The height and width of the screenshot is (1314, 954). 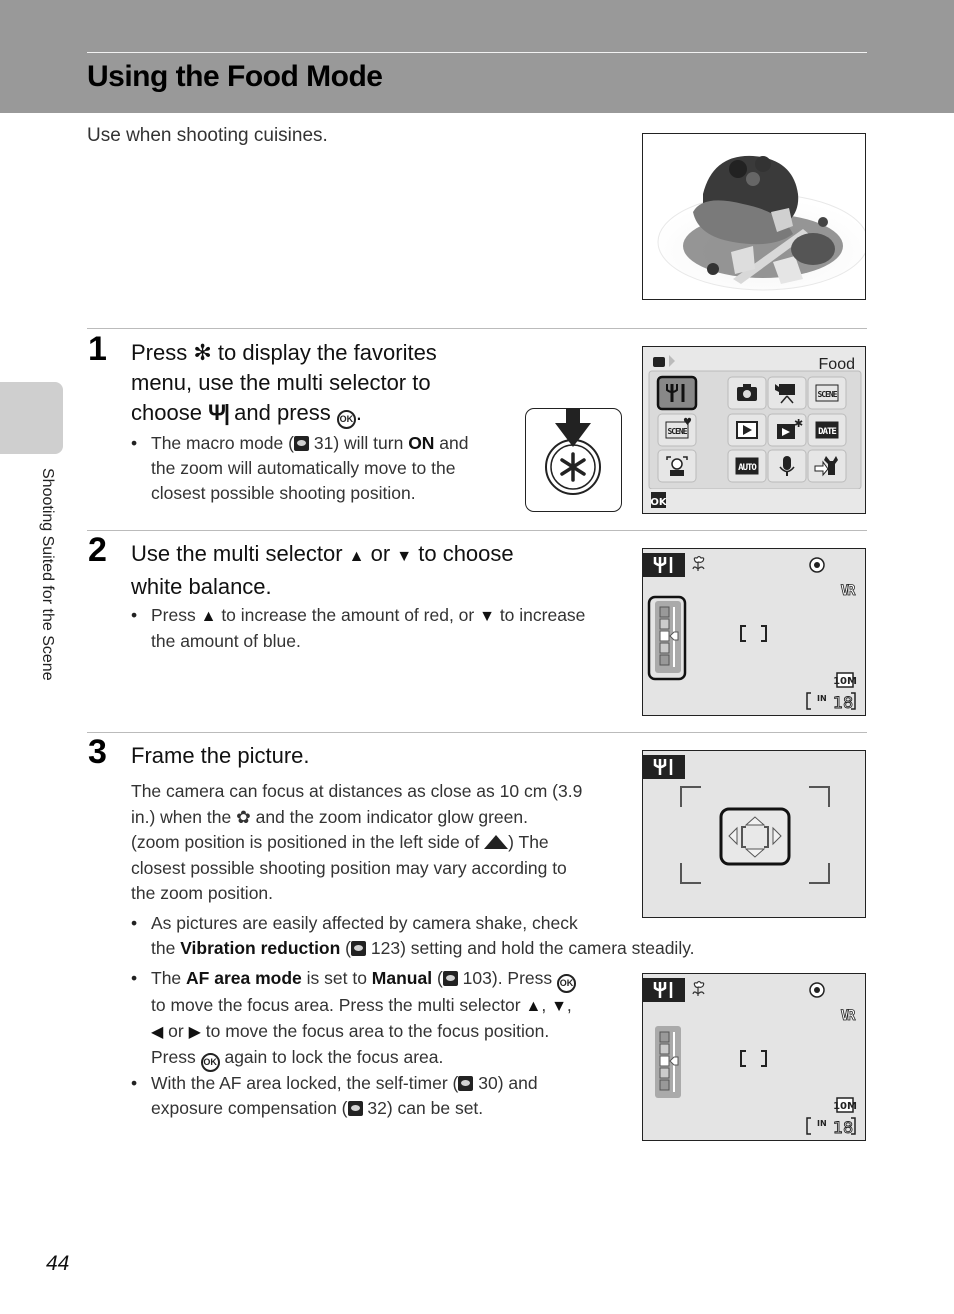 What do you see at coordinates (235, 76) in the screenshot?
I see `page-title: Using the Food Mode` at bounding box center [235, 76].